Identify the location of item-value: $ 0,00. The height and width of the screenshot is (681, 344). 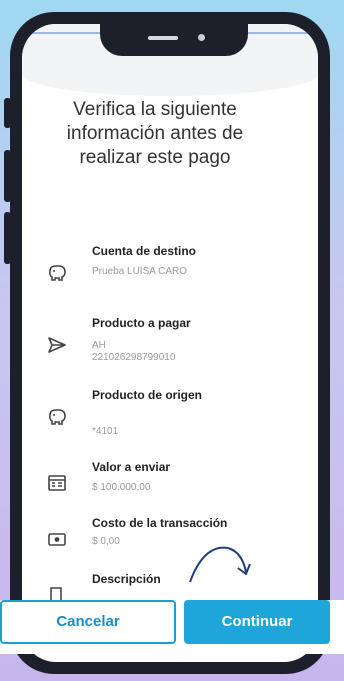
(106, 541).